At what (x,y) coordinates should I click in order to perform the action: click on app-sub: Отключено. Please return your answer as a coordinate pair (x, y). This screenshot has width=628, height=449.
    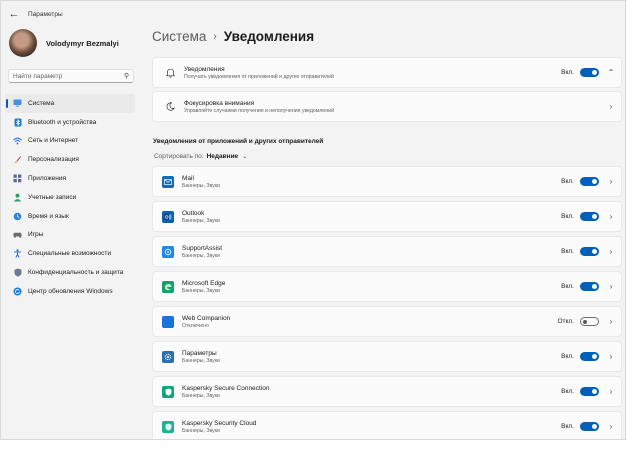
    Looking at the image, I should click on (195, 325).